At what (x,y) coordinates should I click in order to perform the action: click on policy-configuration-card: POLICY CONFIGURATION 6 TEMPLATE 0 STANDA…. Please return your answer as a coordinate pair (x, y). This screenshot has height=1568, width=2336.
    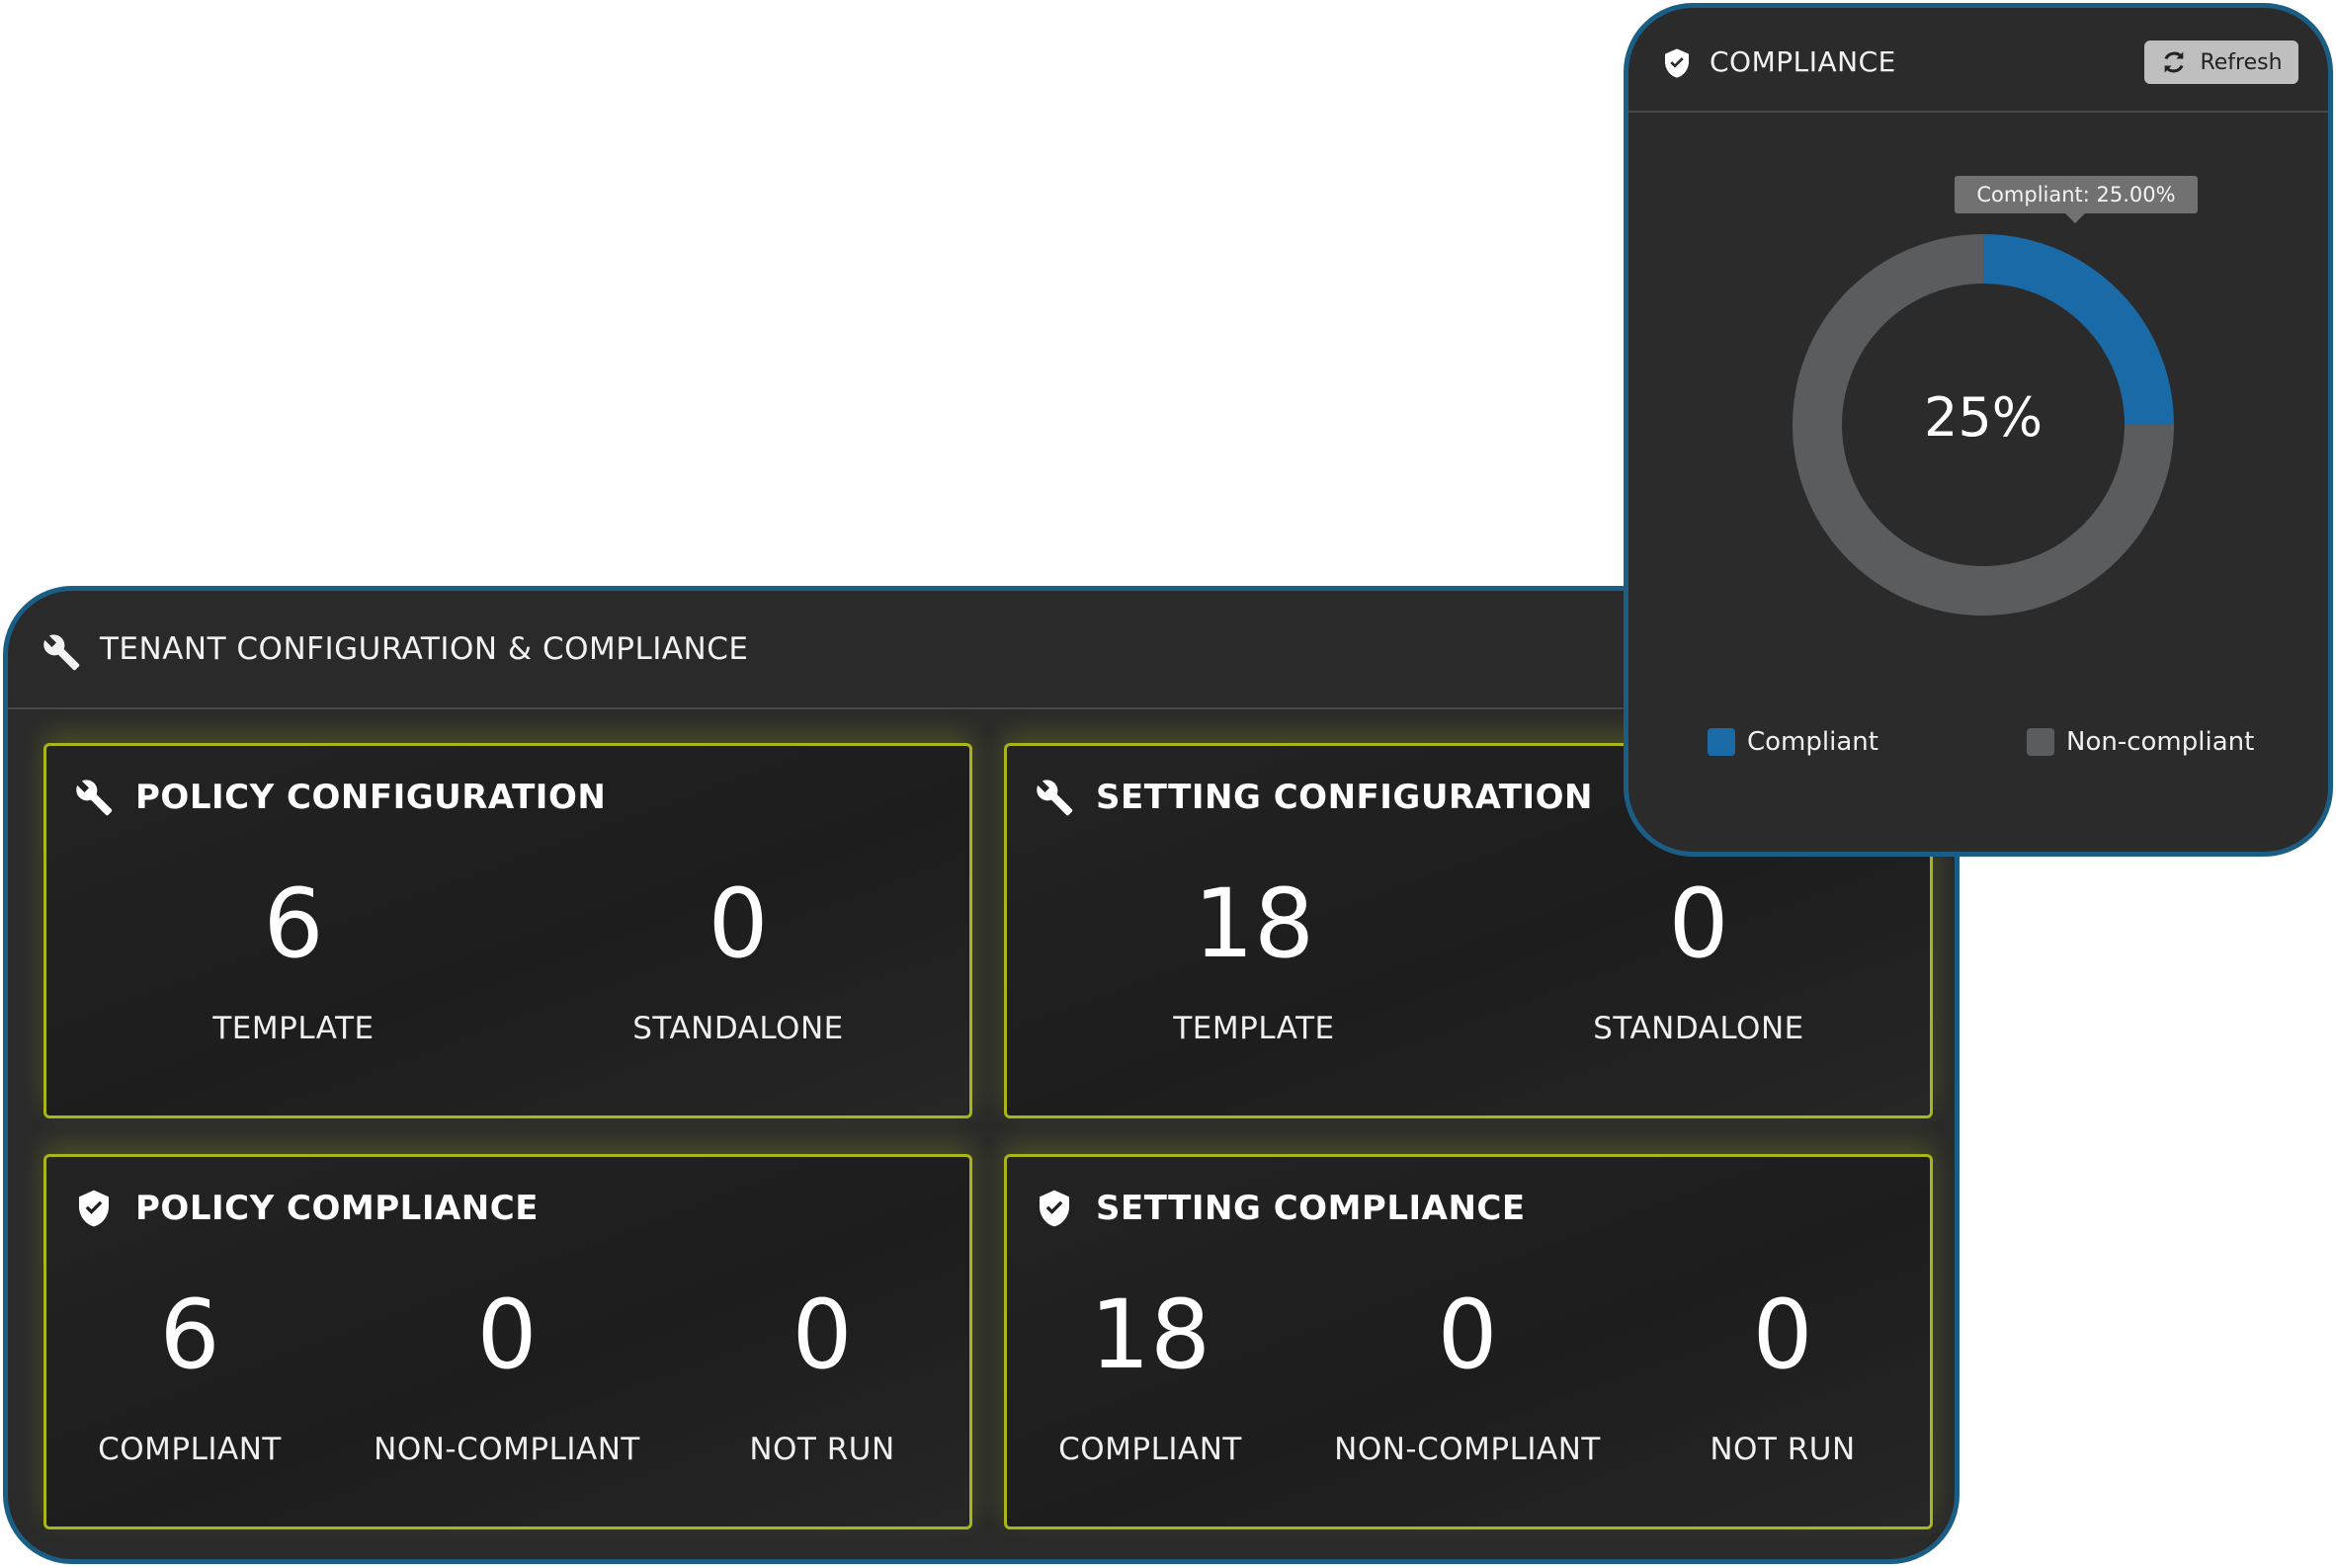
    Looking at the image, I should click on (508, 930).